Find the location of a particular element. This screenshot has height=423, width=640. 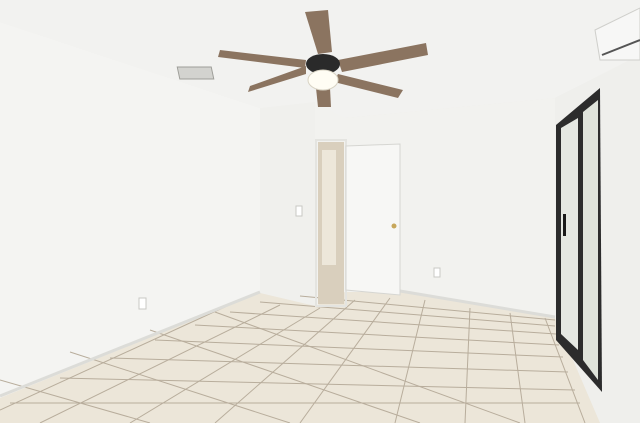

open-door is located at coordinates (373, 219).